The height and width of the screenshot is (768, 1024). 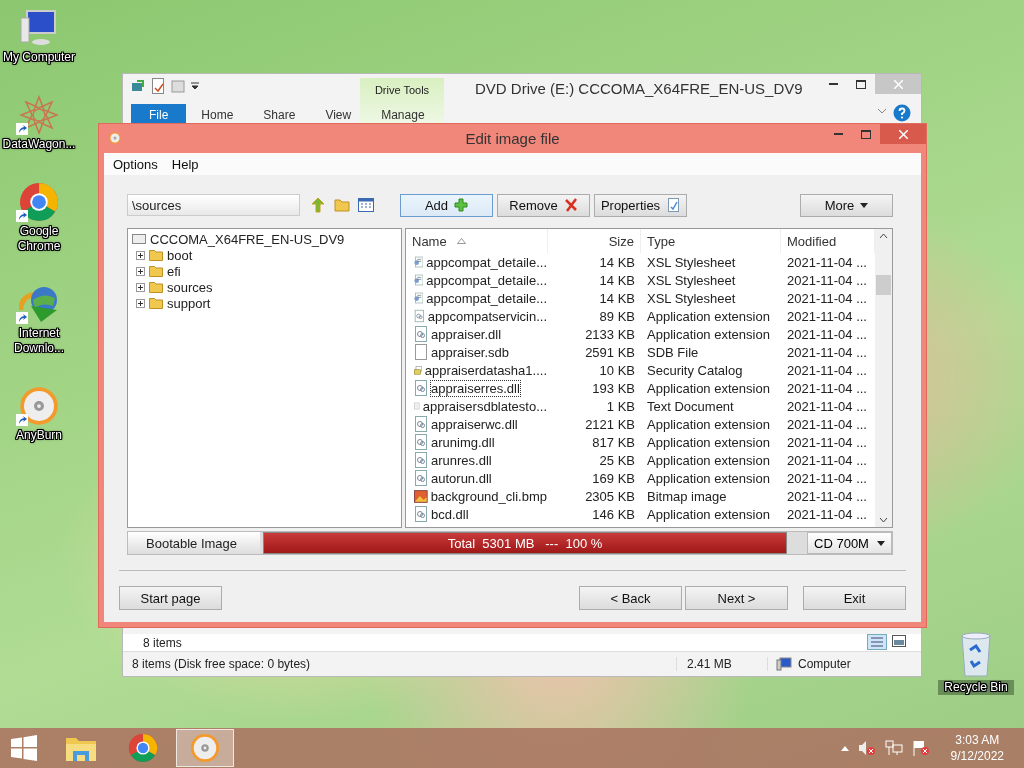 I want to click on close-button, so click(x=903, y=134).